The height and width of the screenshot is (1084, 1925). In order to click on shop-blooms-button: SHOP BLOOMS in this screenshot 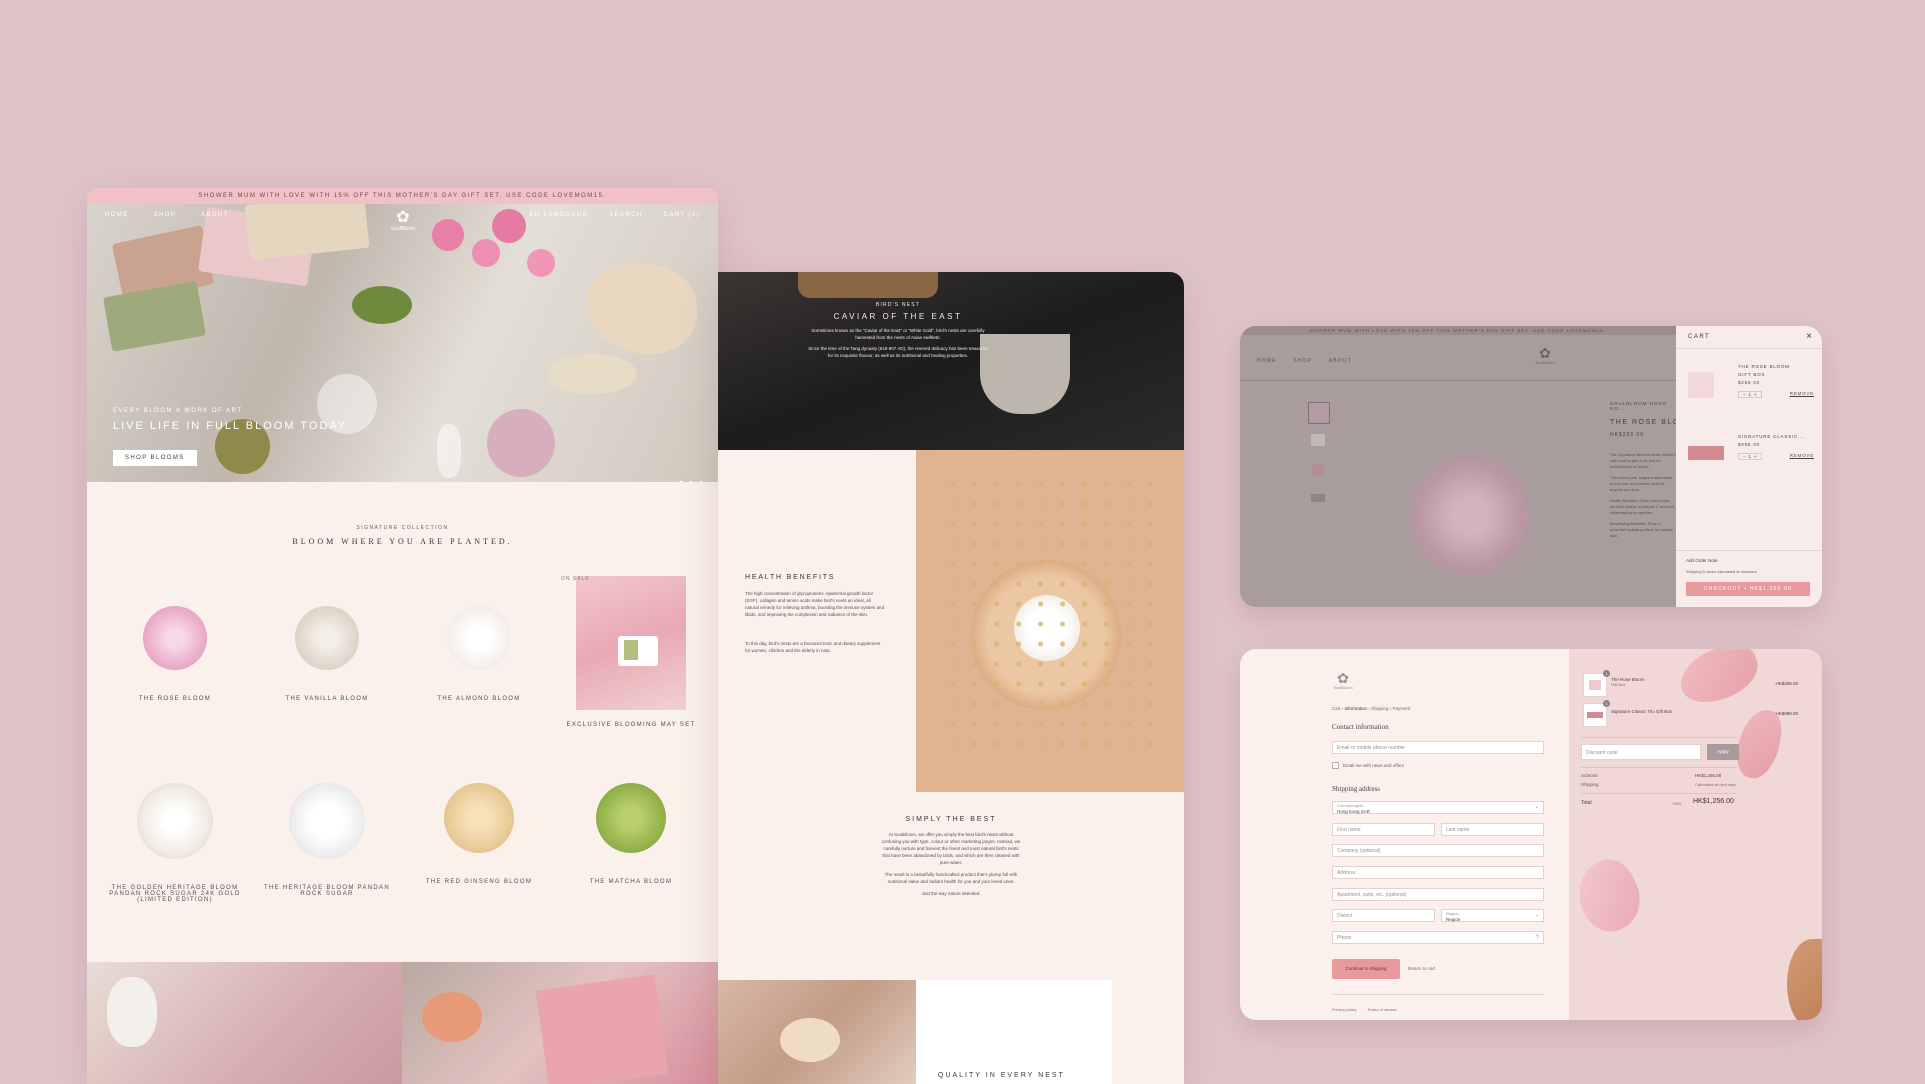, I will do `click(155, 458)`.